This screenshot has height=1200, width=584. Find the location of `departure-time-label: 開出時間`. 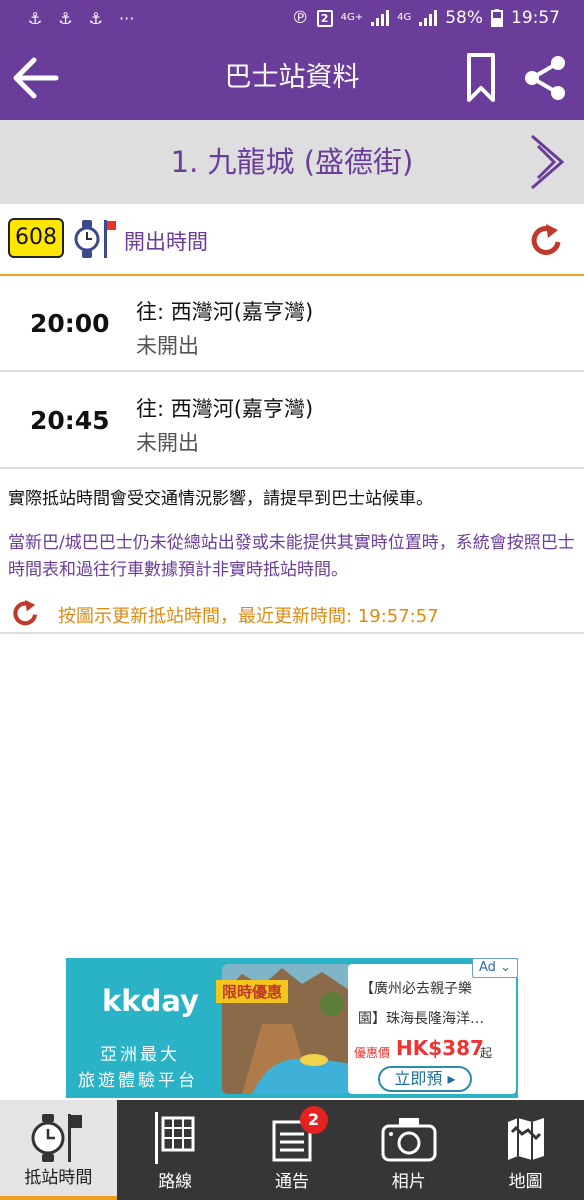

departure-time-label: 開出時間 is located at coordinates (166, 242).